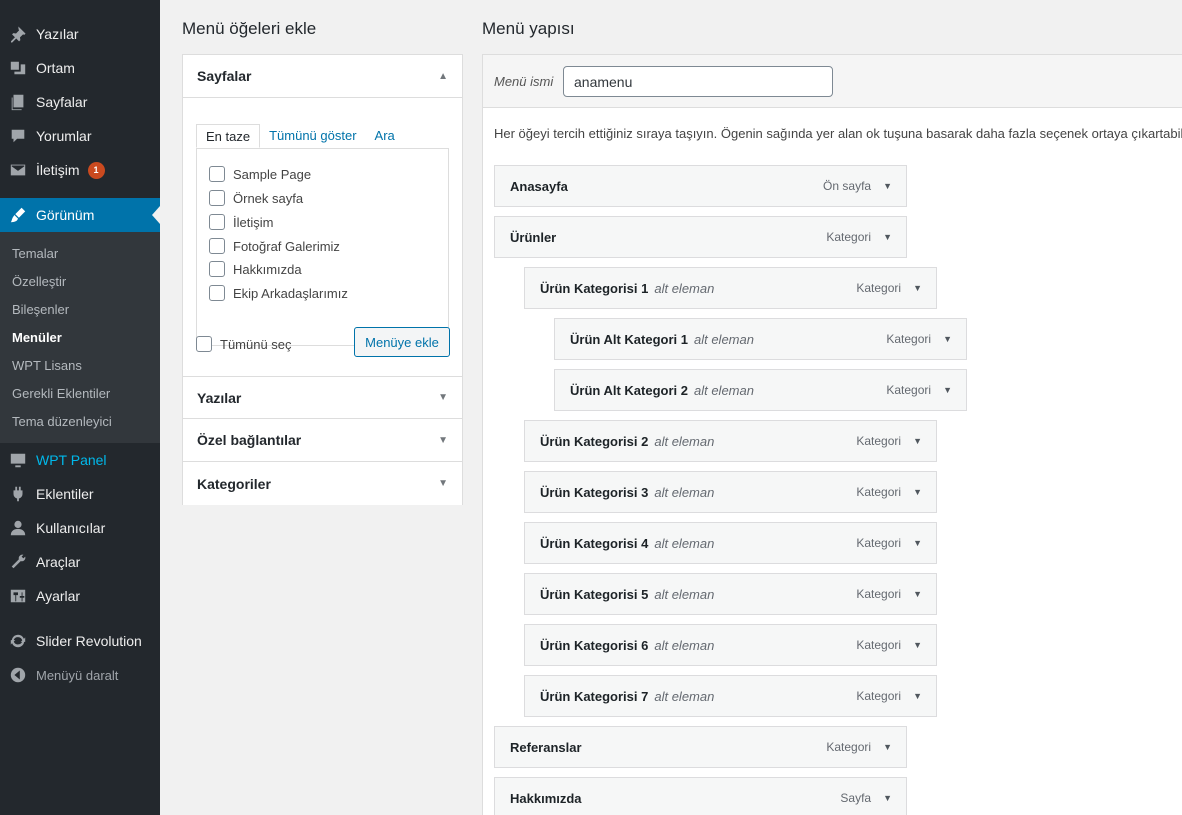 This screenshot has height=815, width=1182. Describe the element at coordinates (629, 339) in the screenshot. I see `menu-item-title: Ürün Alt Kategori 1` at that location.